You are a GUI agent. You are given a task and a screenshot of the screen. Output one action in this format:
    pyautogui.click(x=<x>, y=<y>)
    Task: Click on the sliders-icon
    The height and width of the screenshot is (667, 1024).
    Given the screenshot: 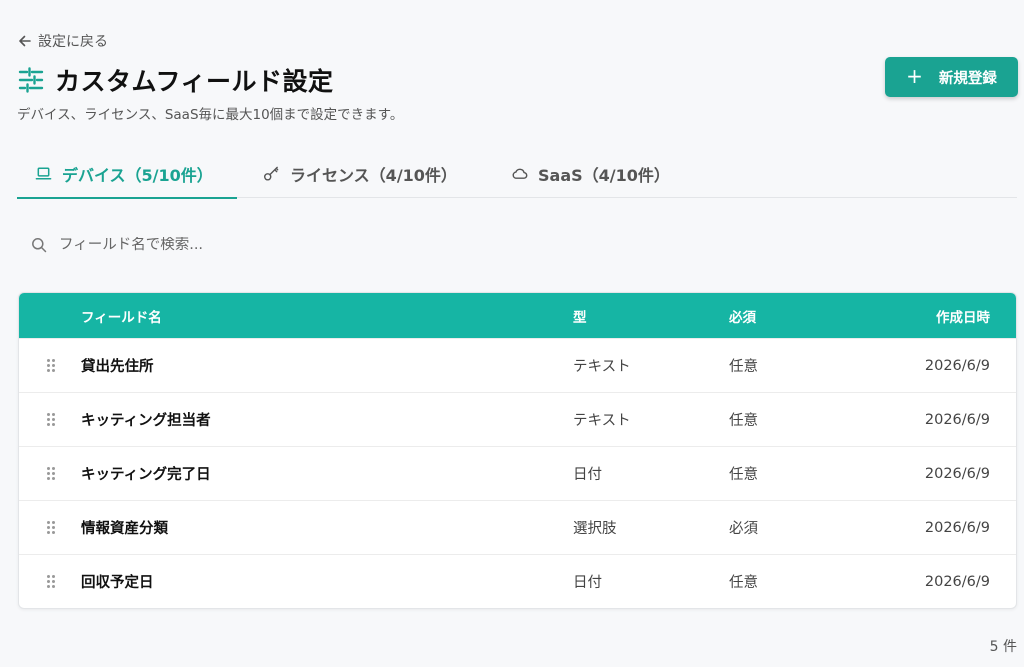 What is the action you would take?
    pyautogui.click(x=31, y=80)
    